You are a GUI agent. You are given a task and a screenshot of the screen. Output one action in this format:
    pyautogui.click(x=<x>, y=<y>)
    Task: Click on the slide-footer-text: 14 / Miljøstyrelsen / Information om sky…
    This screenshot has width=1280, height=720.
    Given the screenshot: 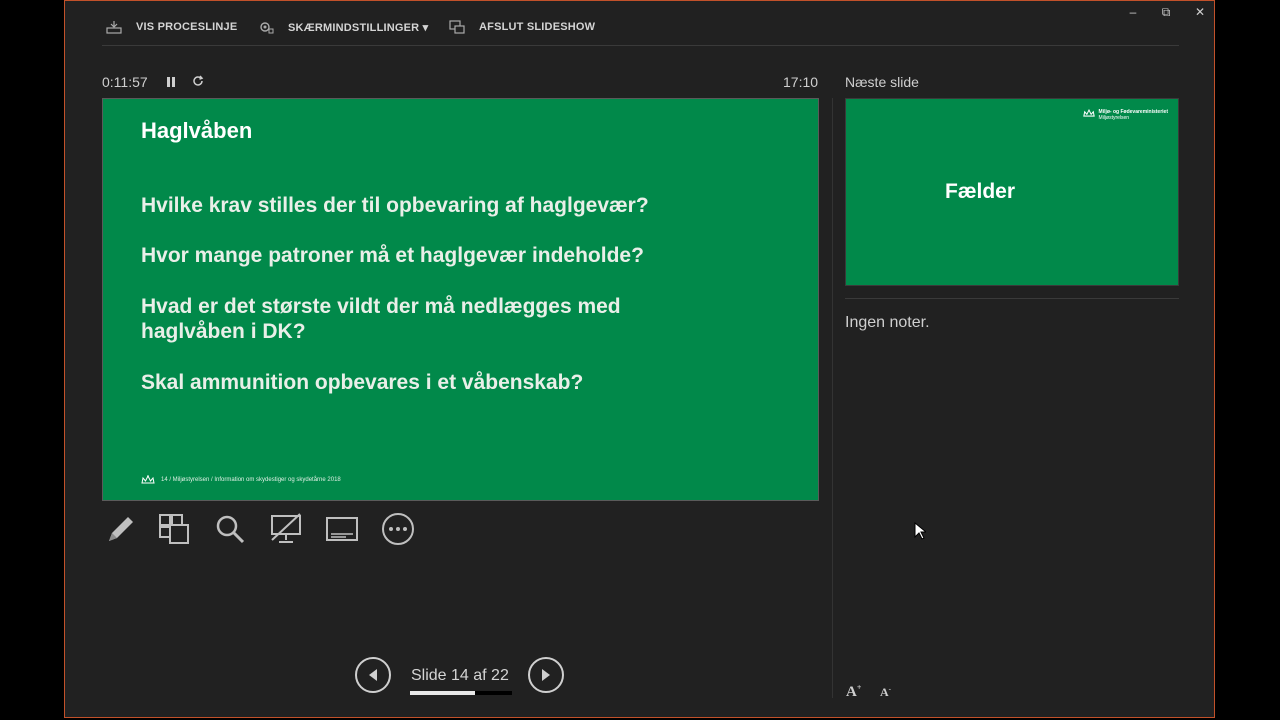 What is the action you would take?
    pyautogui.click(x=251, y=480)
    